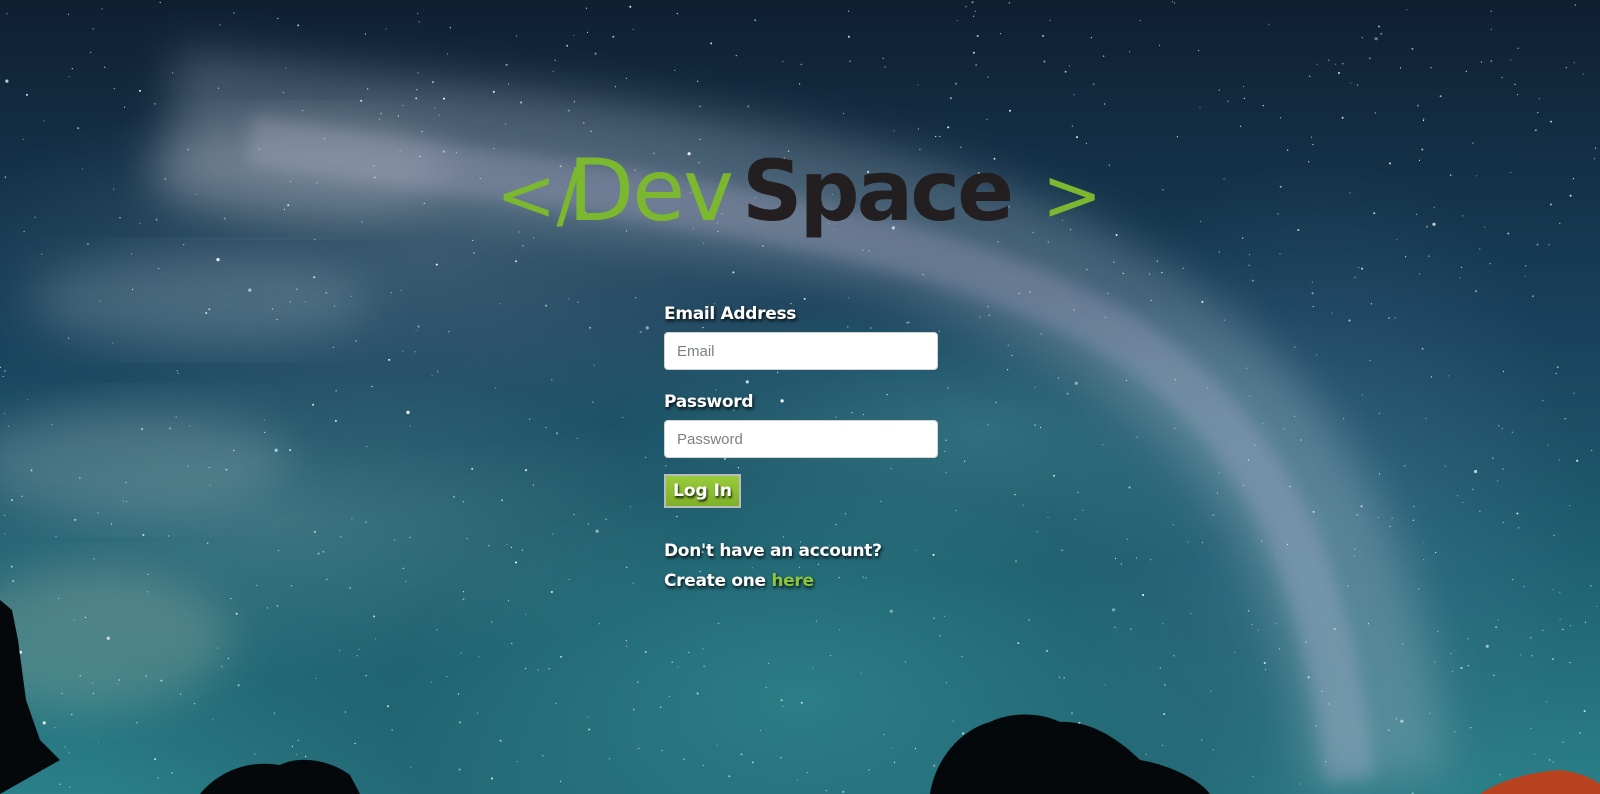 This screenshot has height=794, width=1600. What do you see at coordinates (801, 439) in the screenshot?
I see `password-input` at bounding box center [801, 439].